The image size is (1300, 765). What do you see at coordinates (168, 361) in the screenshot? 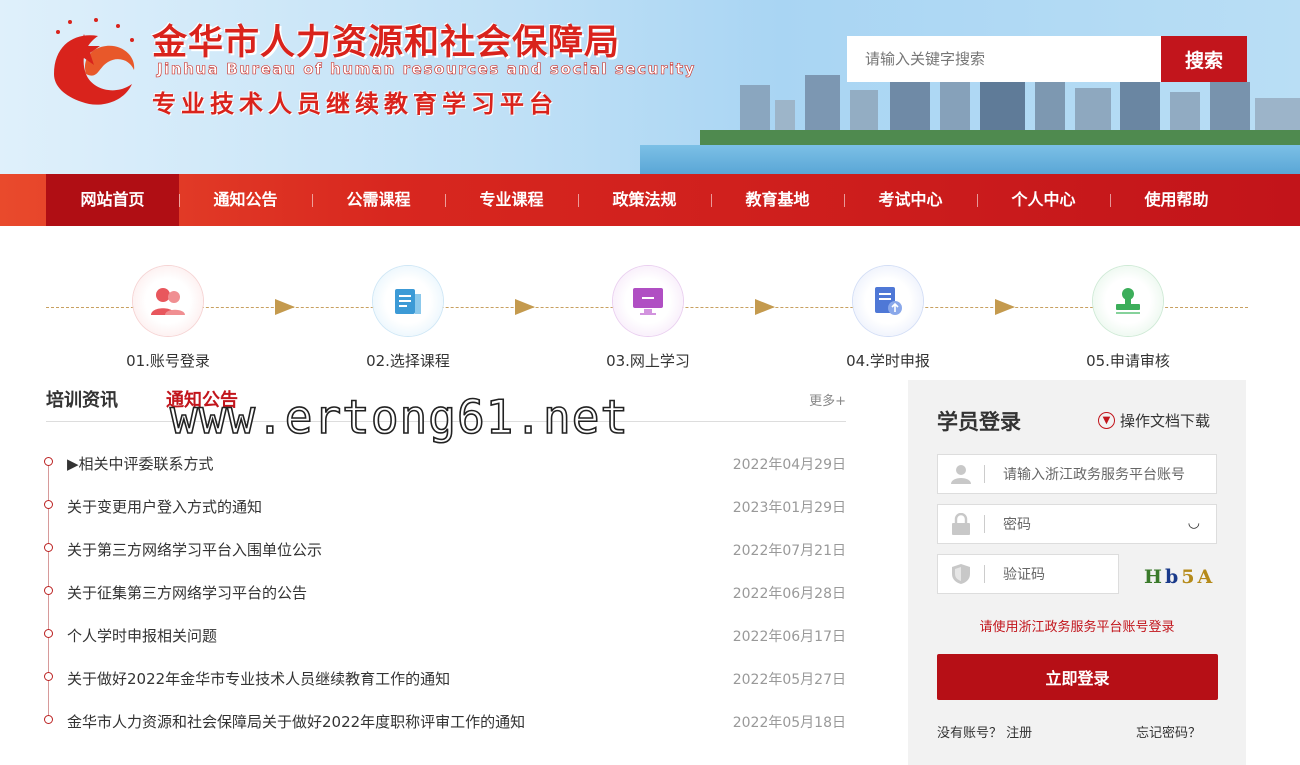
I see `step-label: 01.账号登录` at bounding box center [168, 361].